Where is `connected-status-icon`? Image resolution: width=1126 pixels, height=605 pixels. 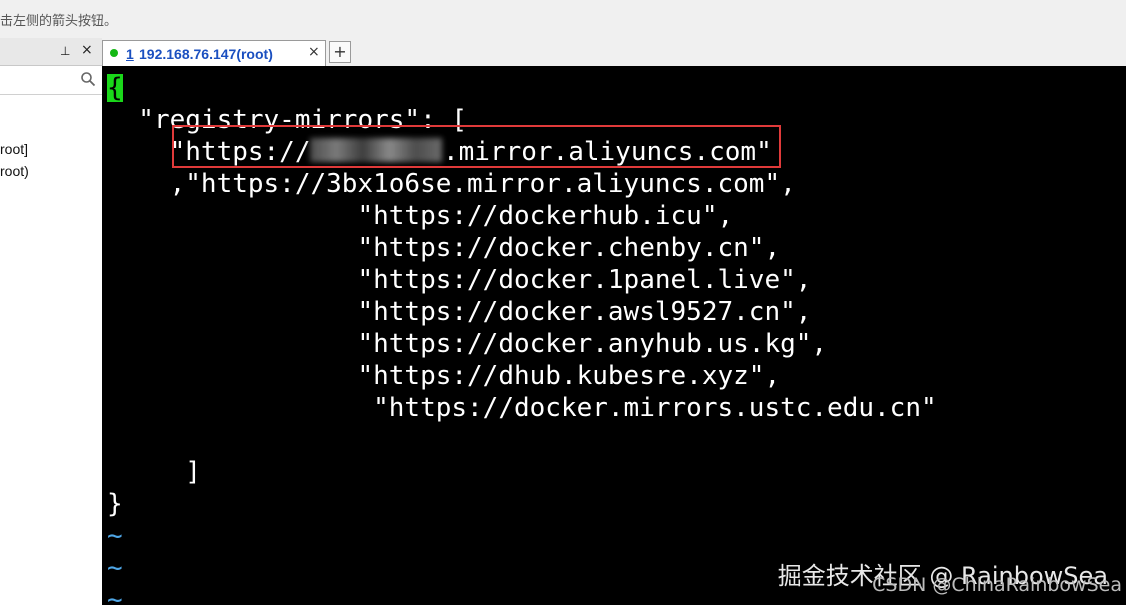
connected-status-icon is located at coordinates (114, 53).